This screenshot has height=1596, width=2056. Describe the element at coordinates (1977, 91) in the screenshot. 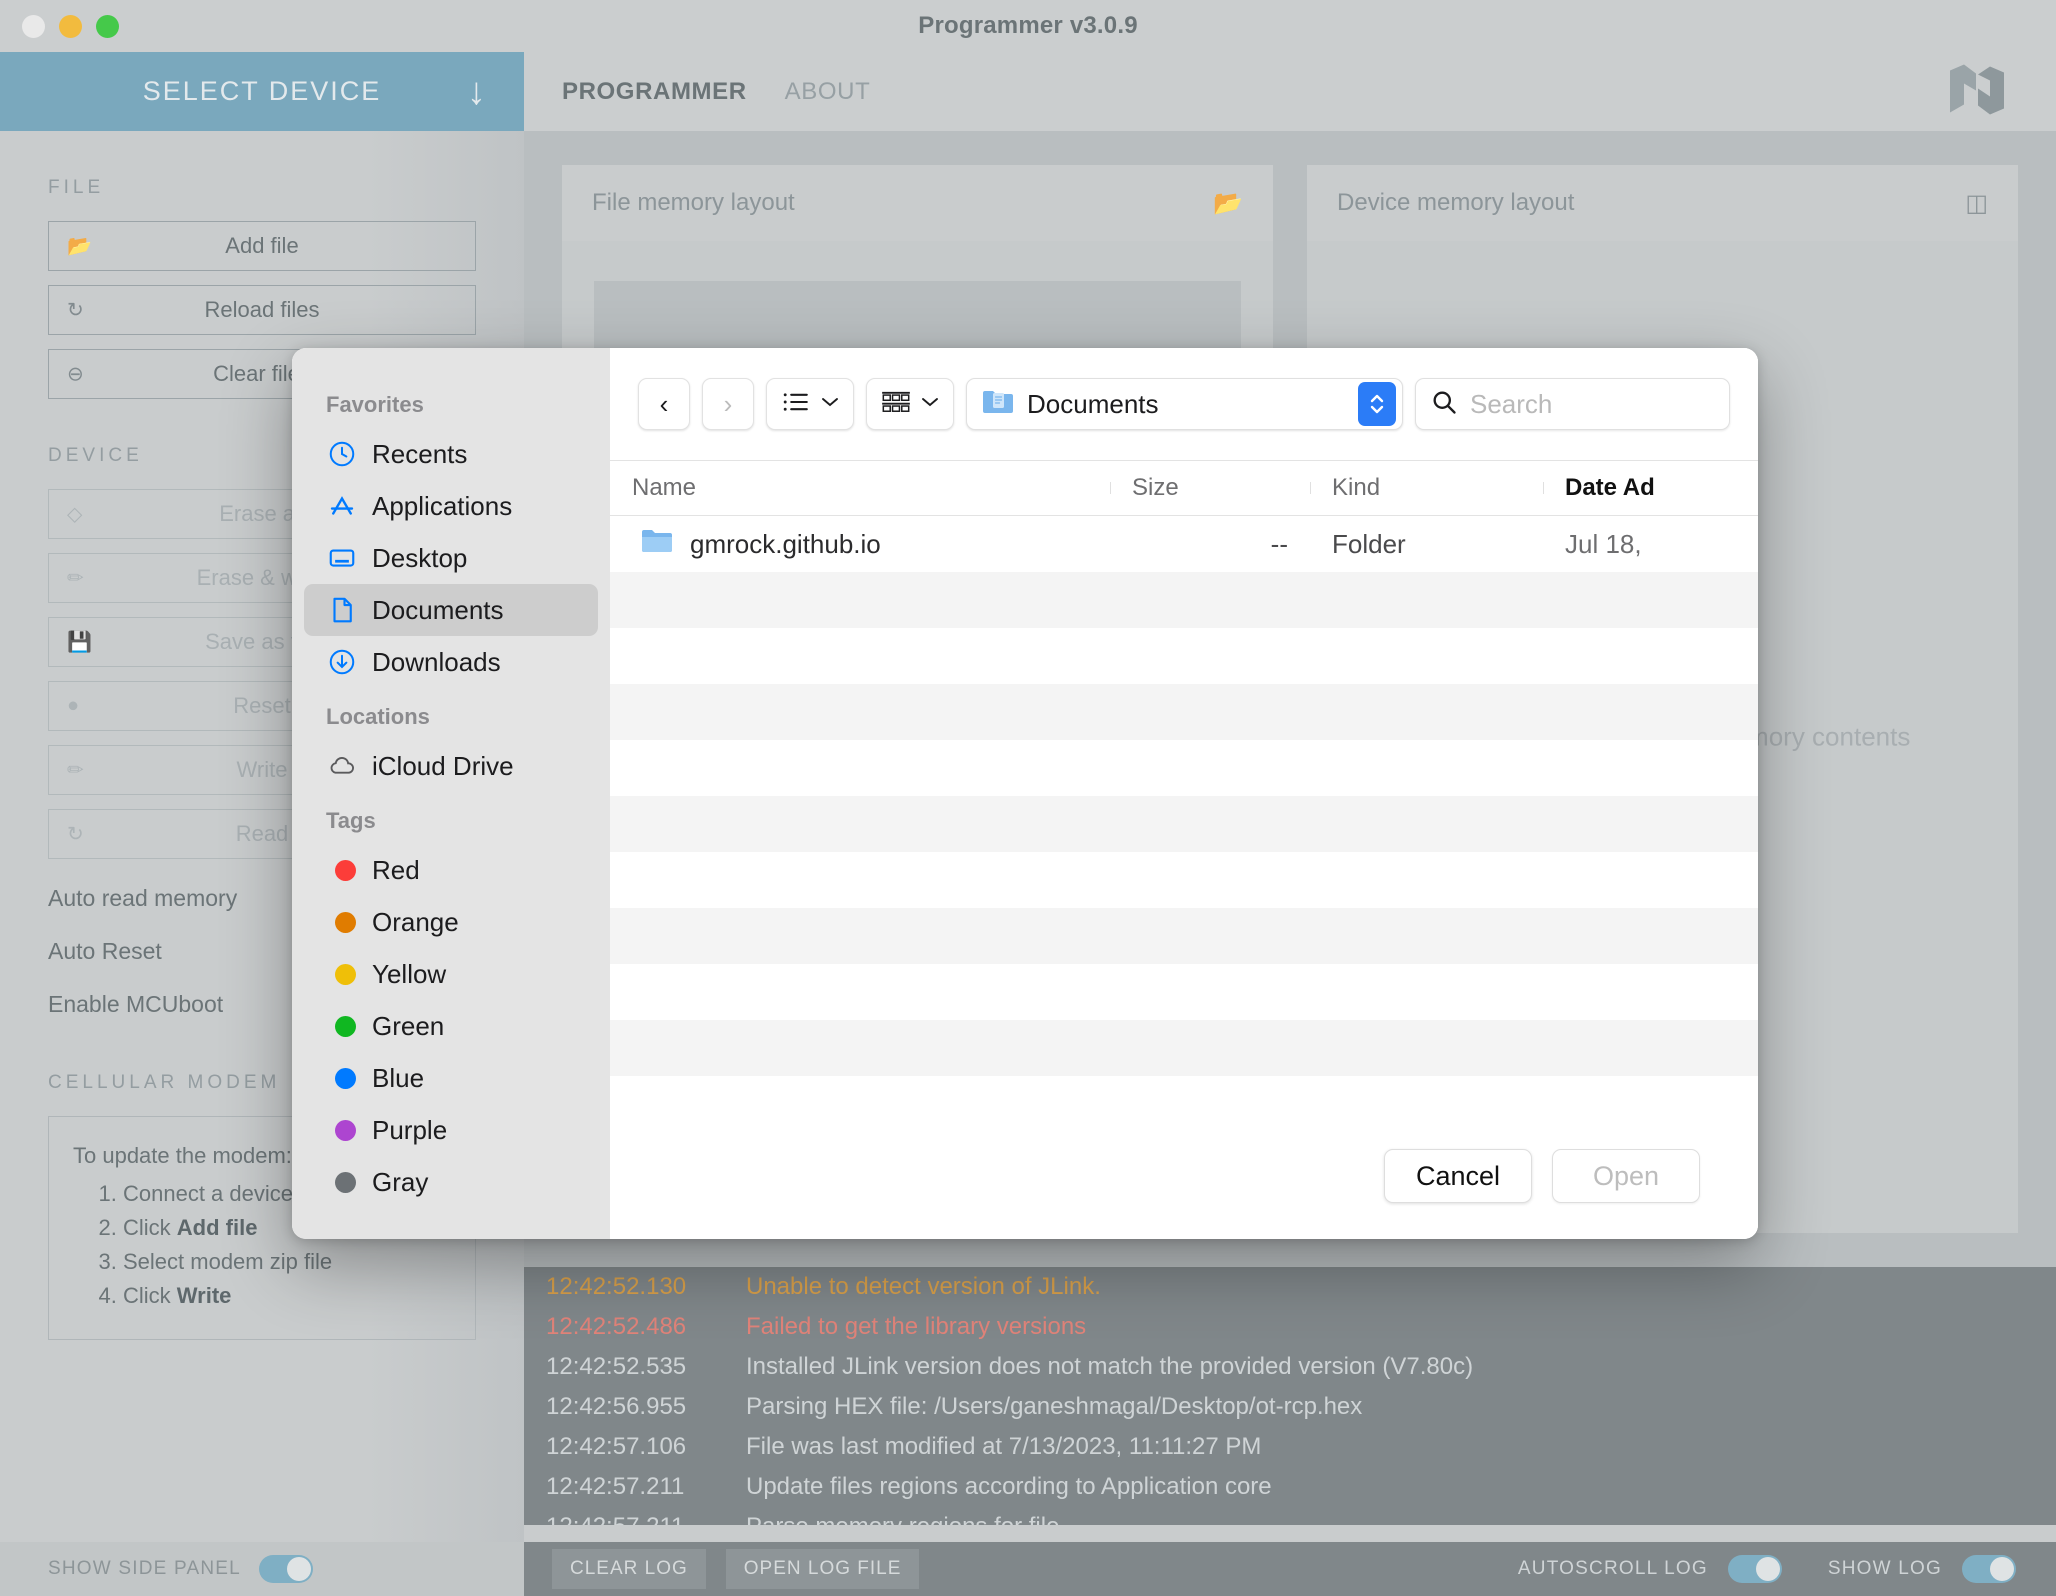

I see `nordic-logo-icon` at that location.